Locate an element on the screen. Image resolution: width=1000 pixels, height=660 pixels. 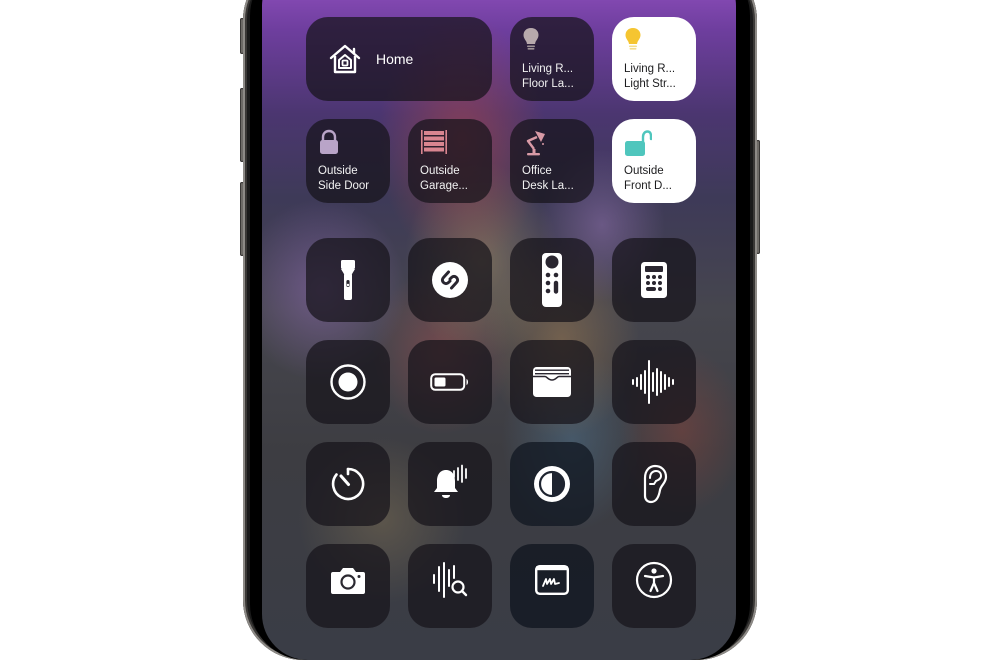
home-button: Home is located at coordinates (399, 59).